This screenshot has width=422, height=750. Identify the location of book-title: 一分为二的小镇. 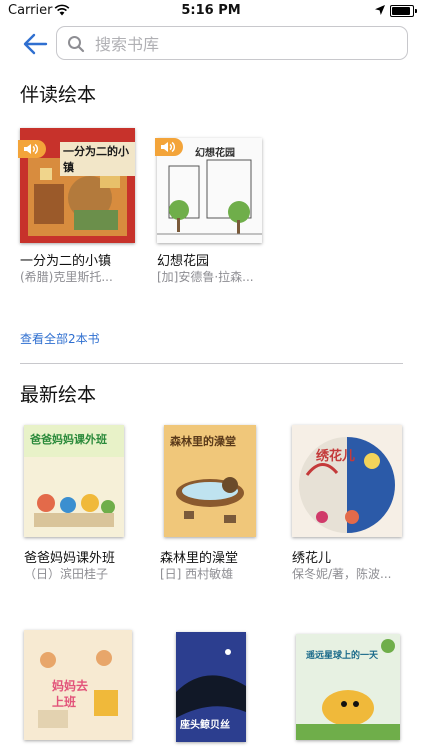
(66, 261).